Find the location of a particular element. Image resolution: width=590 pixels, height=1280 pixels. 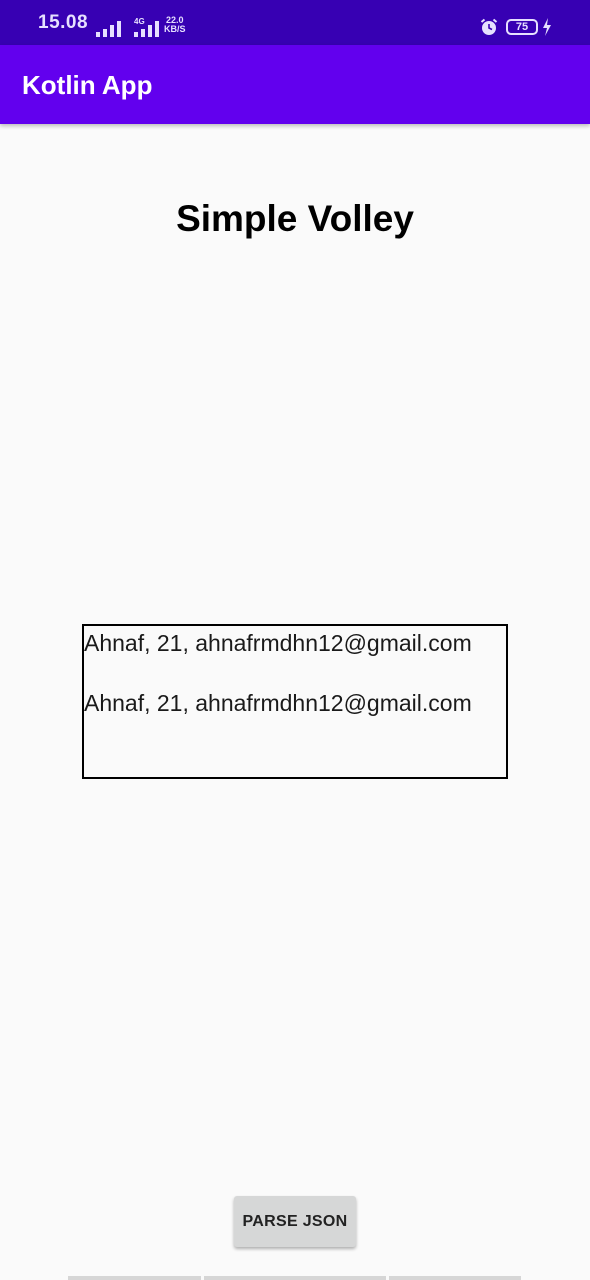

status-time: 15.08 is located at coordinates (63, 22).